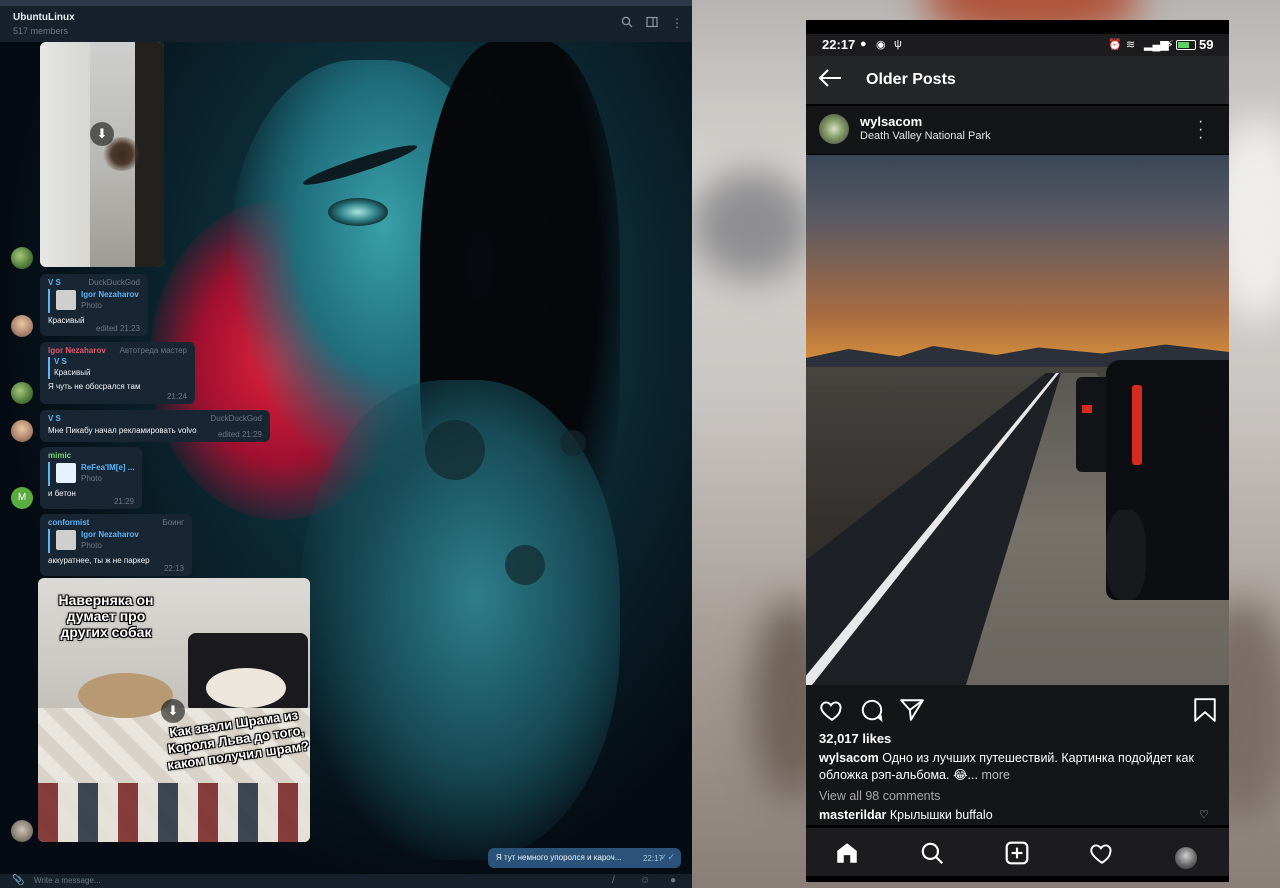 The height and width of the screenshot is (888, 1280). What do you see at coordinates (117, 328) in the screenshot?
I see `message-time: edited 21:23` at bounding box center [117, 328].